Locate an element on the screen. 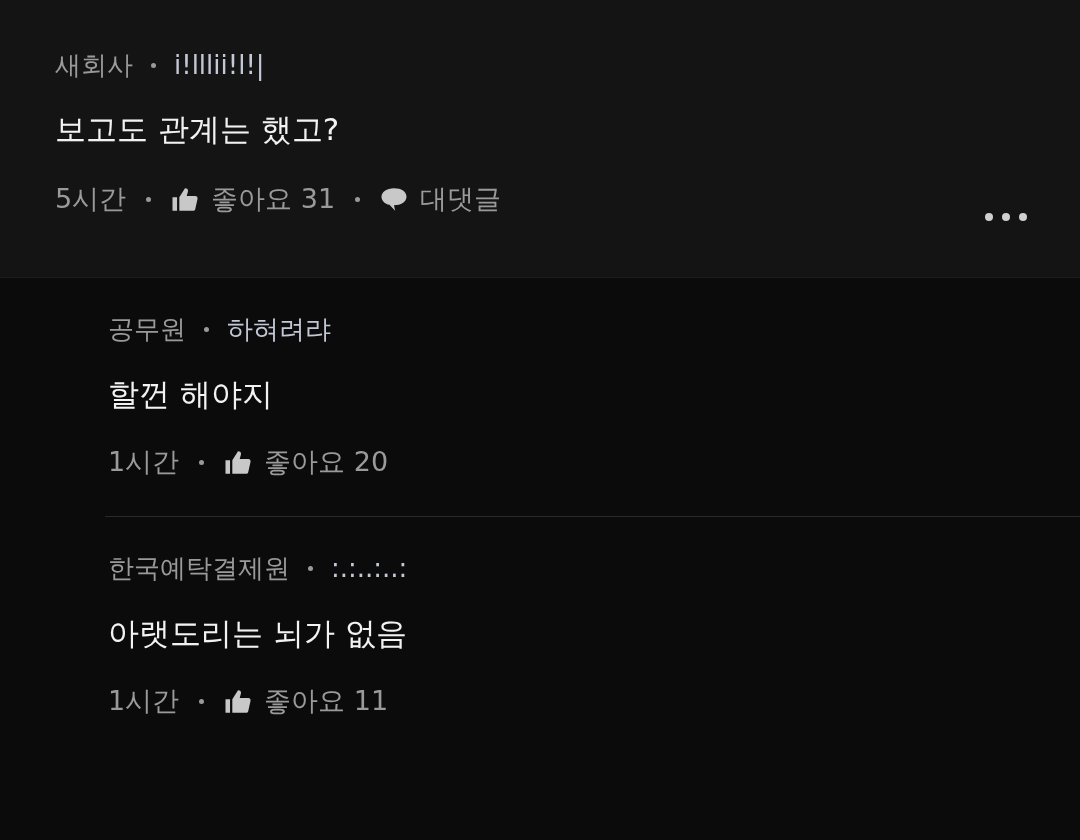 This screenshot has height=840, width=1080. author-nickname: 하혀려랴 is located at coordinates (279, 329).